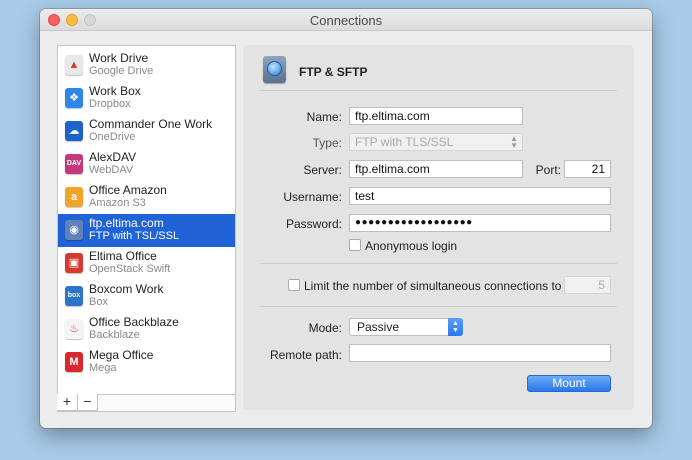  What do you see at coordinates (146, 98) in the screenshot?
I see `connection-item: ❖ Work Box Dropbox` at bounding box center [146, 98].